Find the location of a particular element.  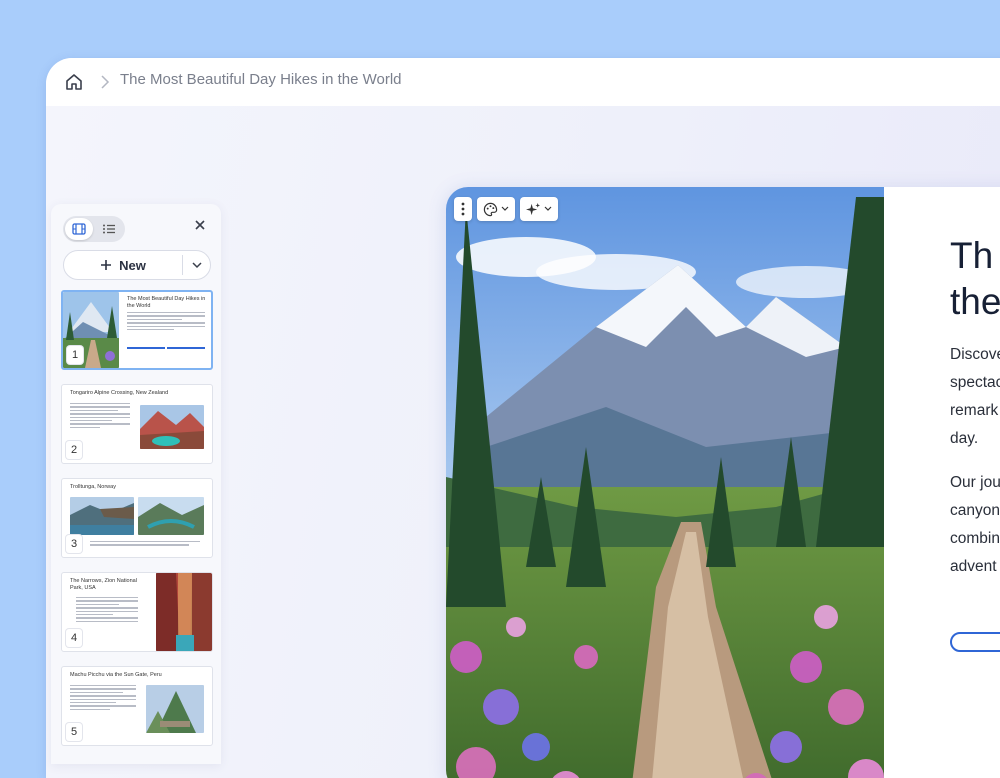

thumbnail-title: Trolltunga, Norway is located at coordinates (93, 487).